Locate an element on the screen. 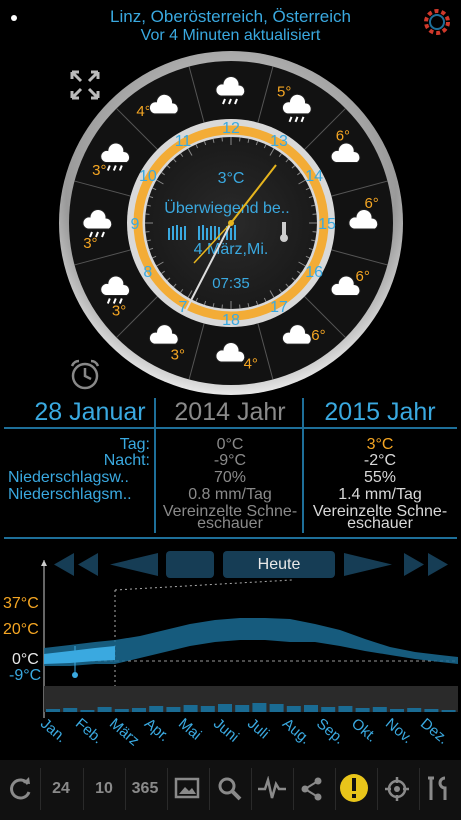 Image resolution: width=461 pixels, height=820 pixels. location-title: Linz, Oberösterreich, Österreich is located at coordinates (230, 17).